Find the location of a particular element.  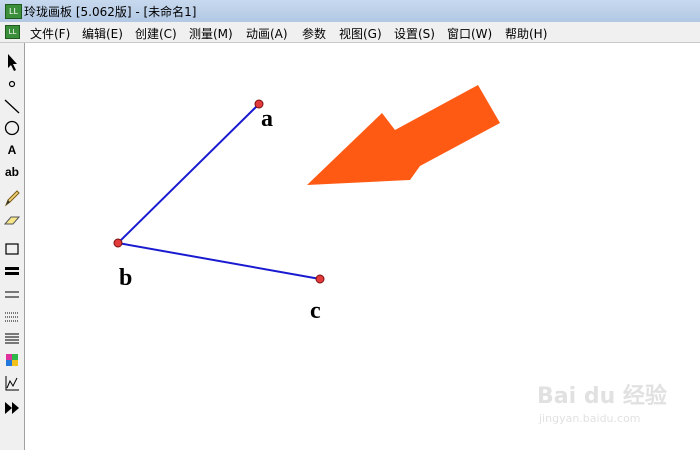

pencil-tool-icon is located at coordinates (12, 198).